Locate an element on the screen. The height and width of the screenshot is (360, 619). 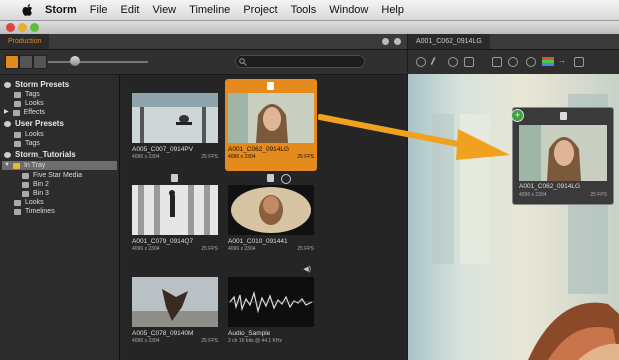
tree-storm-presets: Storm Presets is located at coordinates (36, 84).